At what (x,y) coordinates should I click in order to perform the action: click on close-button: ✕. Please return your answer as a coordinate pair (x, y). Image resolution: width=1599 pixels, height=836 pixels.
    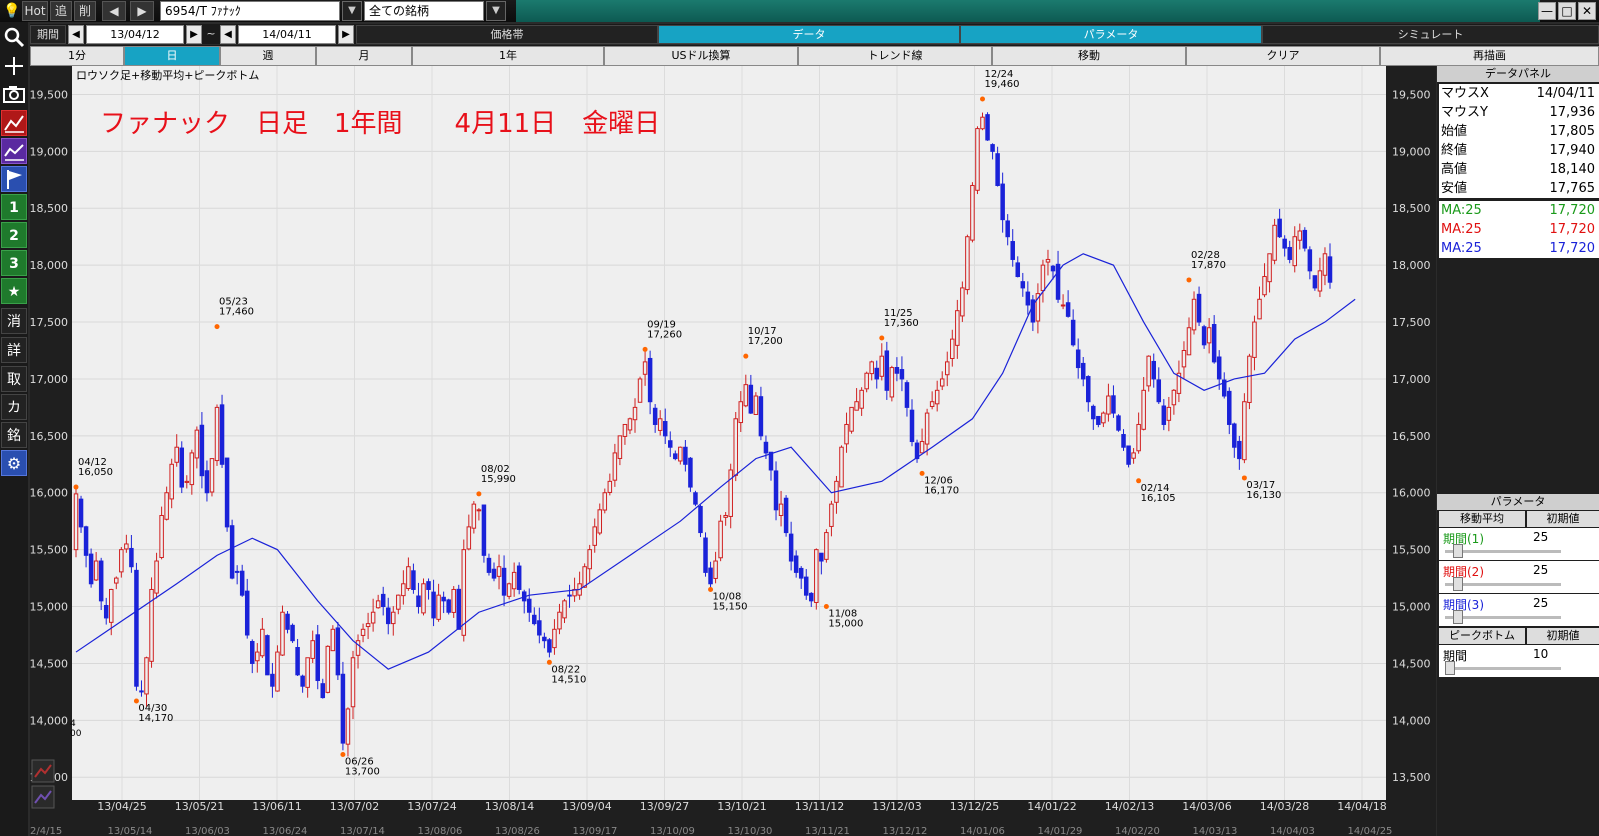
    Looking at the image, I should click on (1587, 11).